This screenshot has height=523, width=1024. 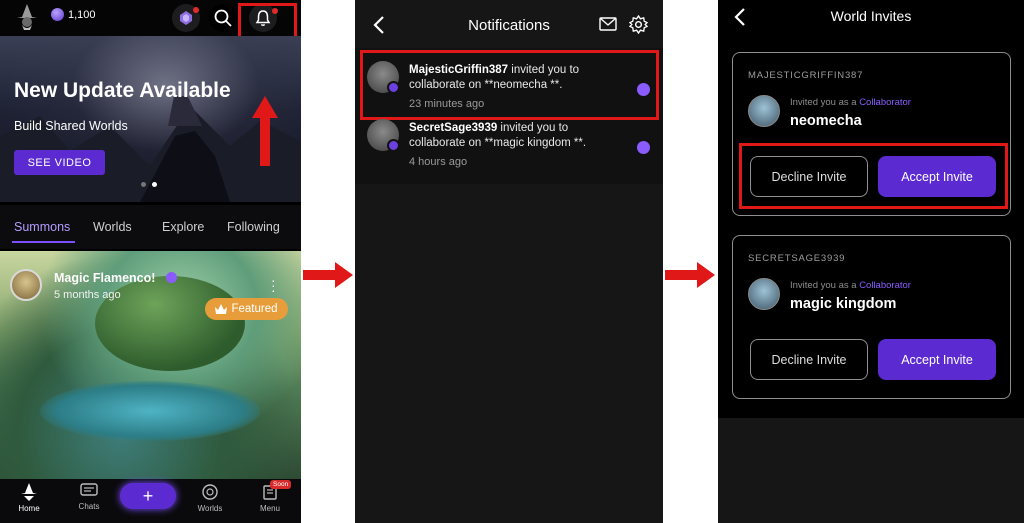 I want to click on world-badge-icon, so click(x=393, y=145).